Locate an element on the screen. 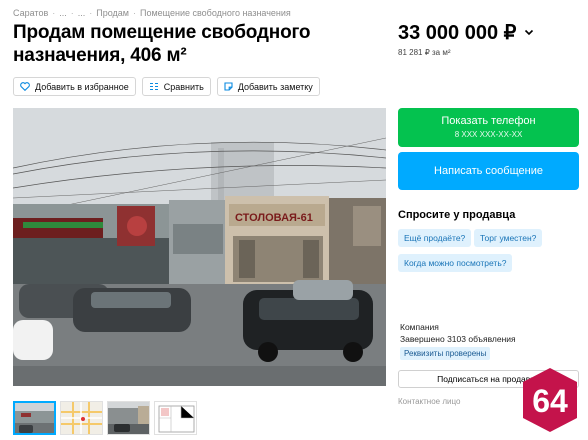 The image size is (588, 440). chevron-down-icon is located at coordinates (529, 32).